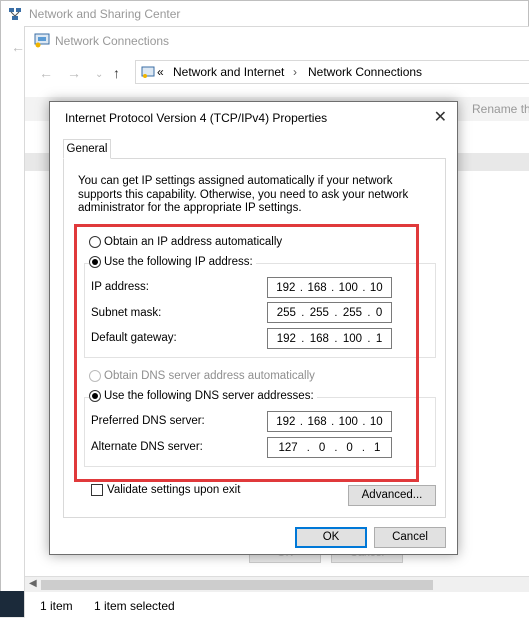 This screenshot has width=529, height=618. What do you see at coordinates (95, 396) in the screenshot?
I see `dns-manual-radio` at bounding box center [95, 396].